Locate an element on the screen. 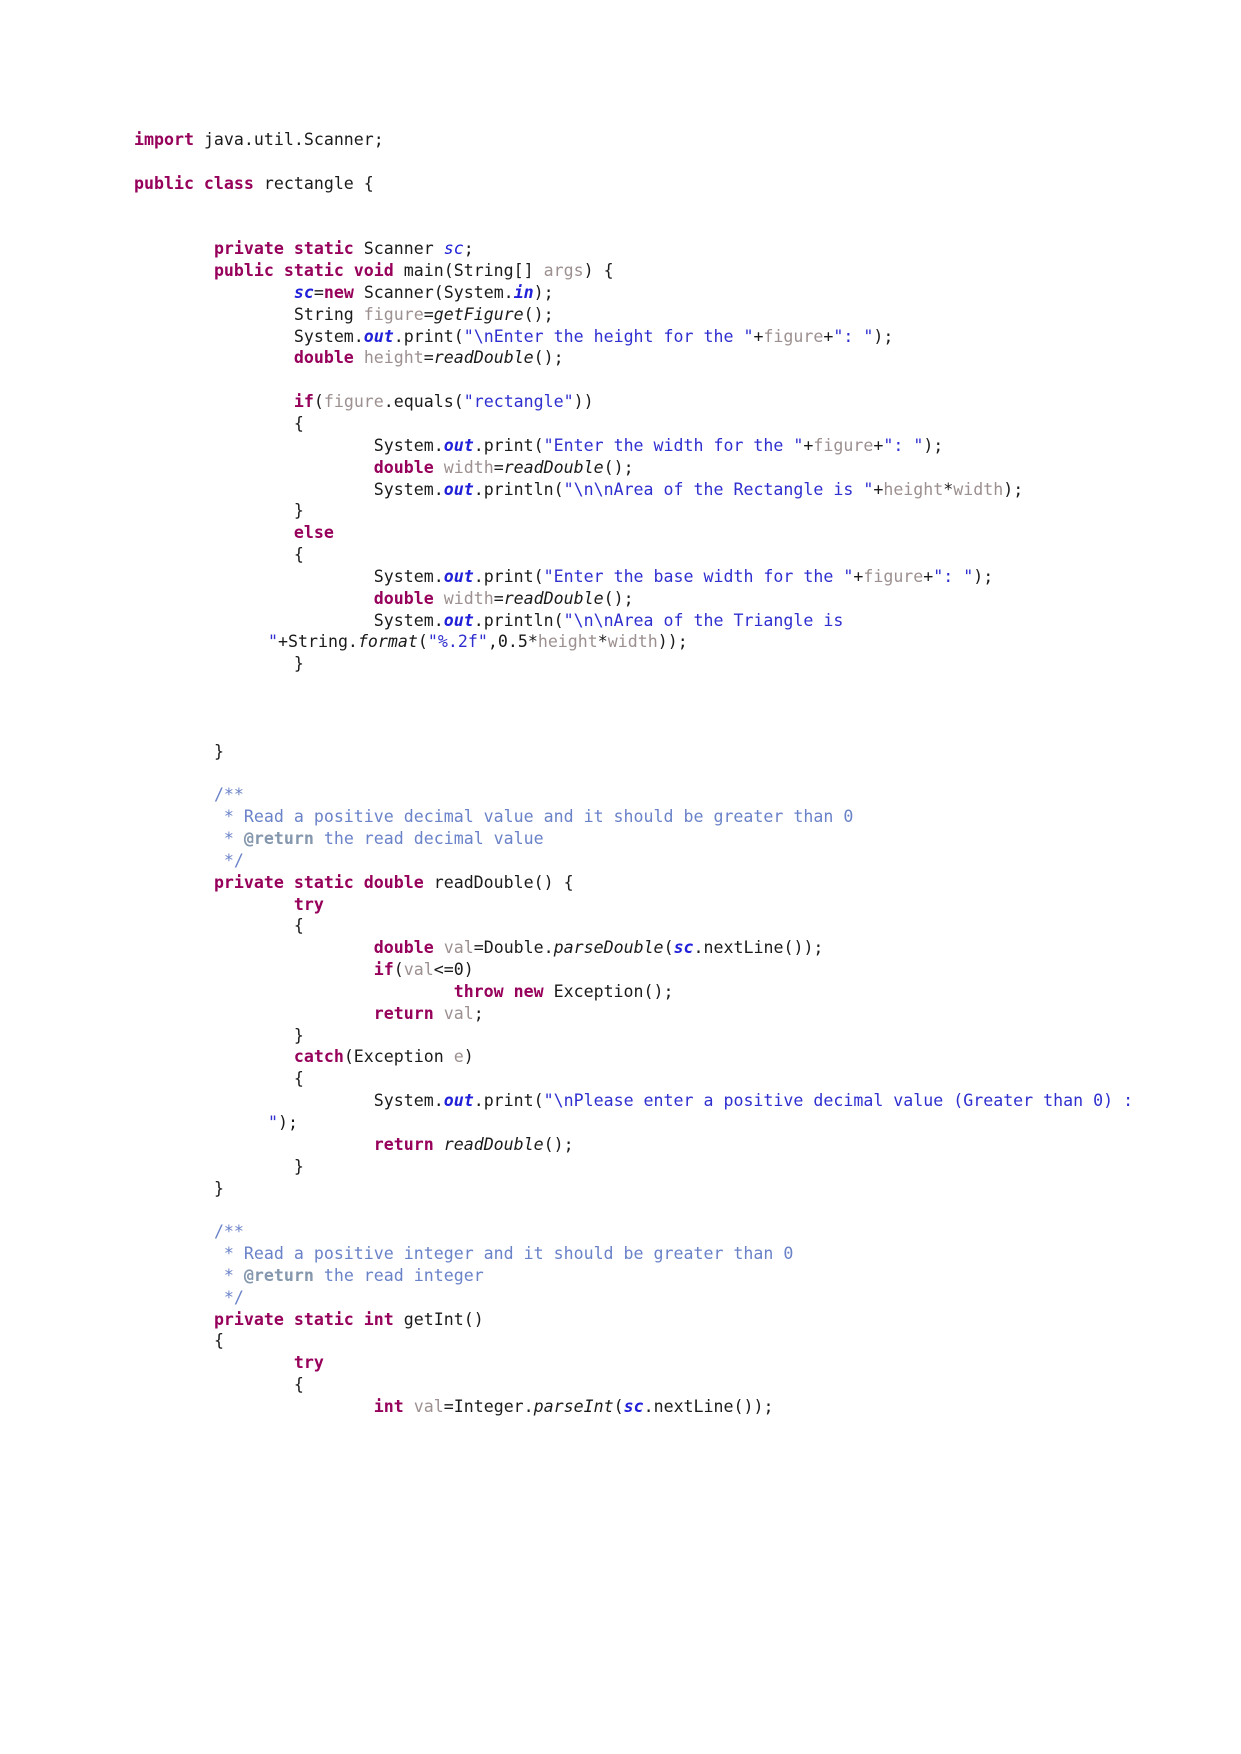 This screenshot has width=1241, height=1754. code-token-pln: +String. is located at coordinates (318, 642).